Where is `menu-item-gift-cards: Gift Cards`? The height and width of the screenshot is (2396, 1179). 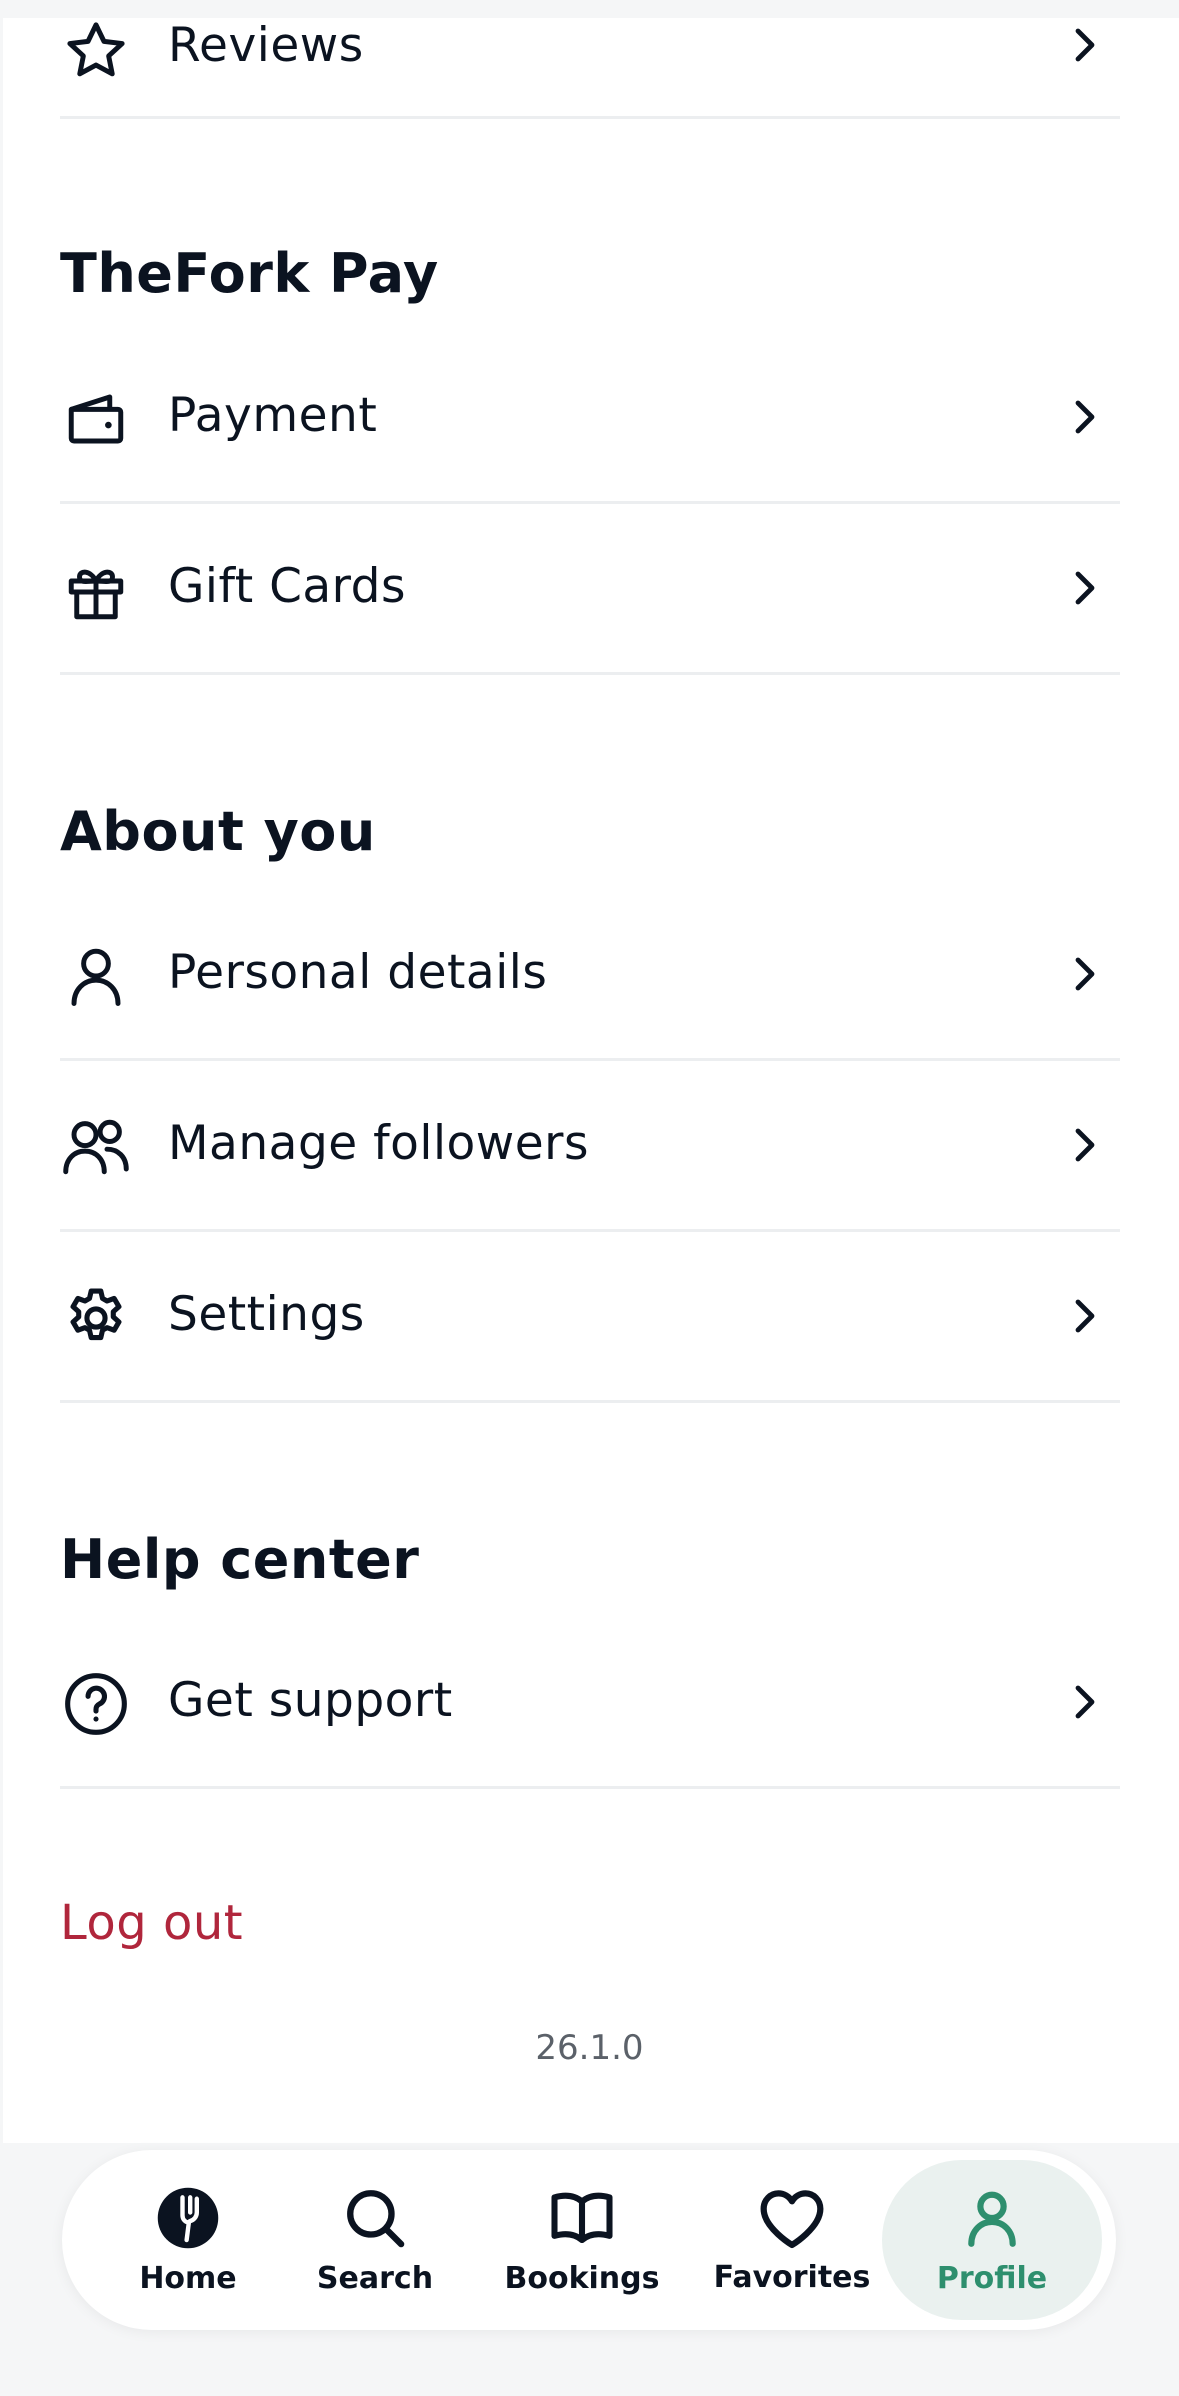
menu-item-gift-cards: Gift Cards is located at coordinates (590, 589).